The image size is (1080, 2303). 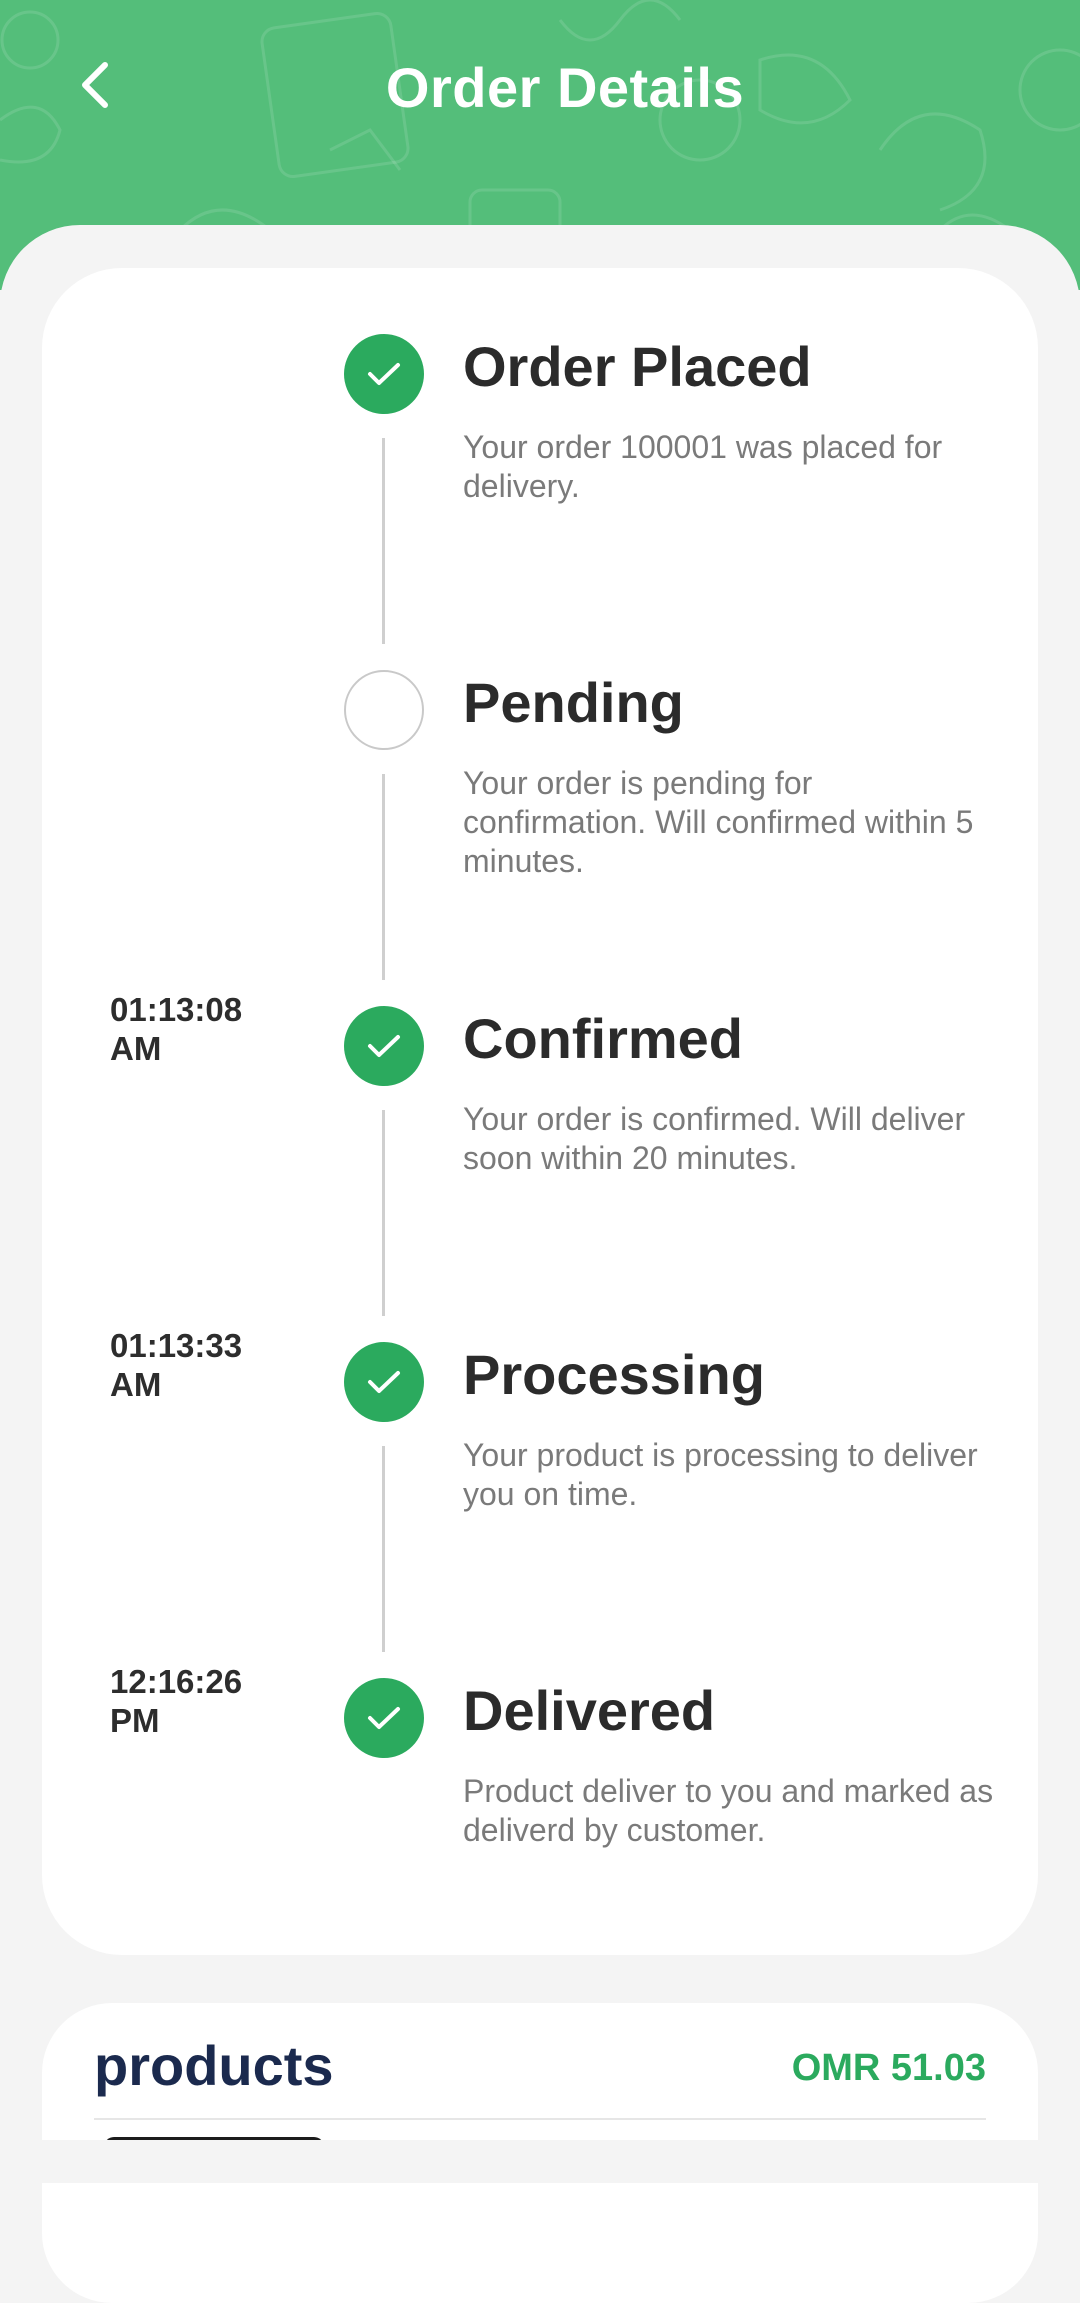 I want to click on step-title: Order Placed, so click(x=637, y=366).